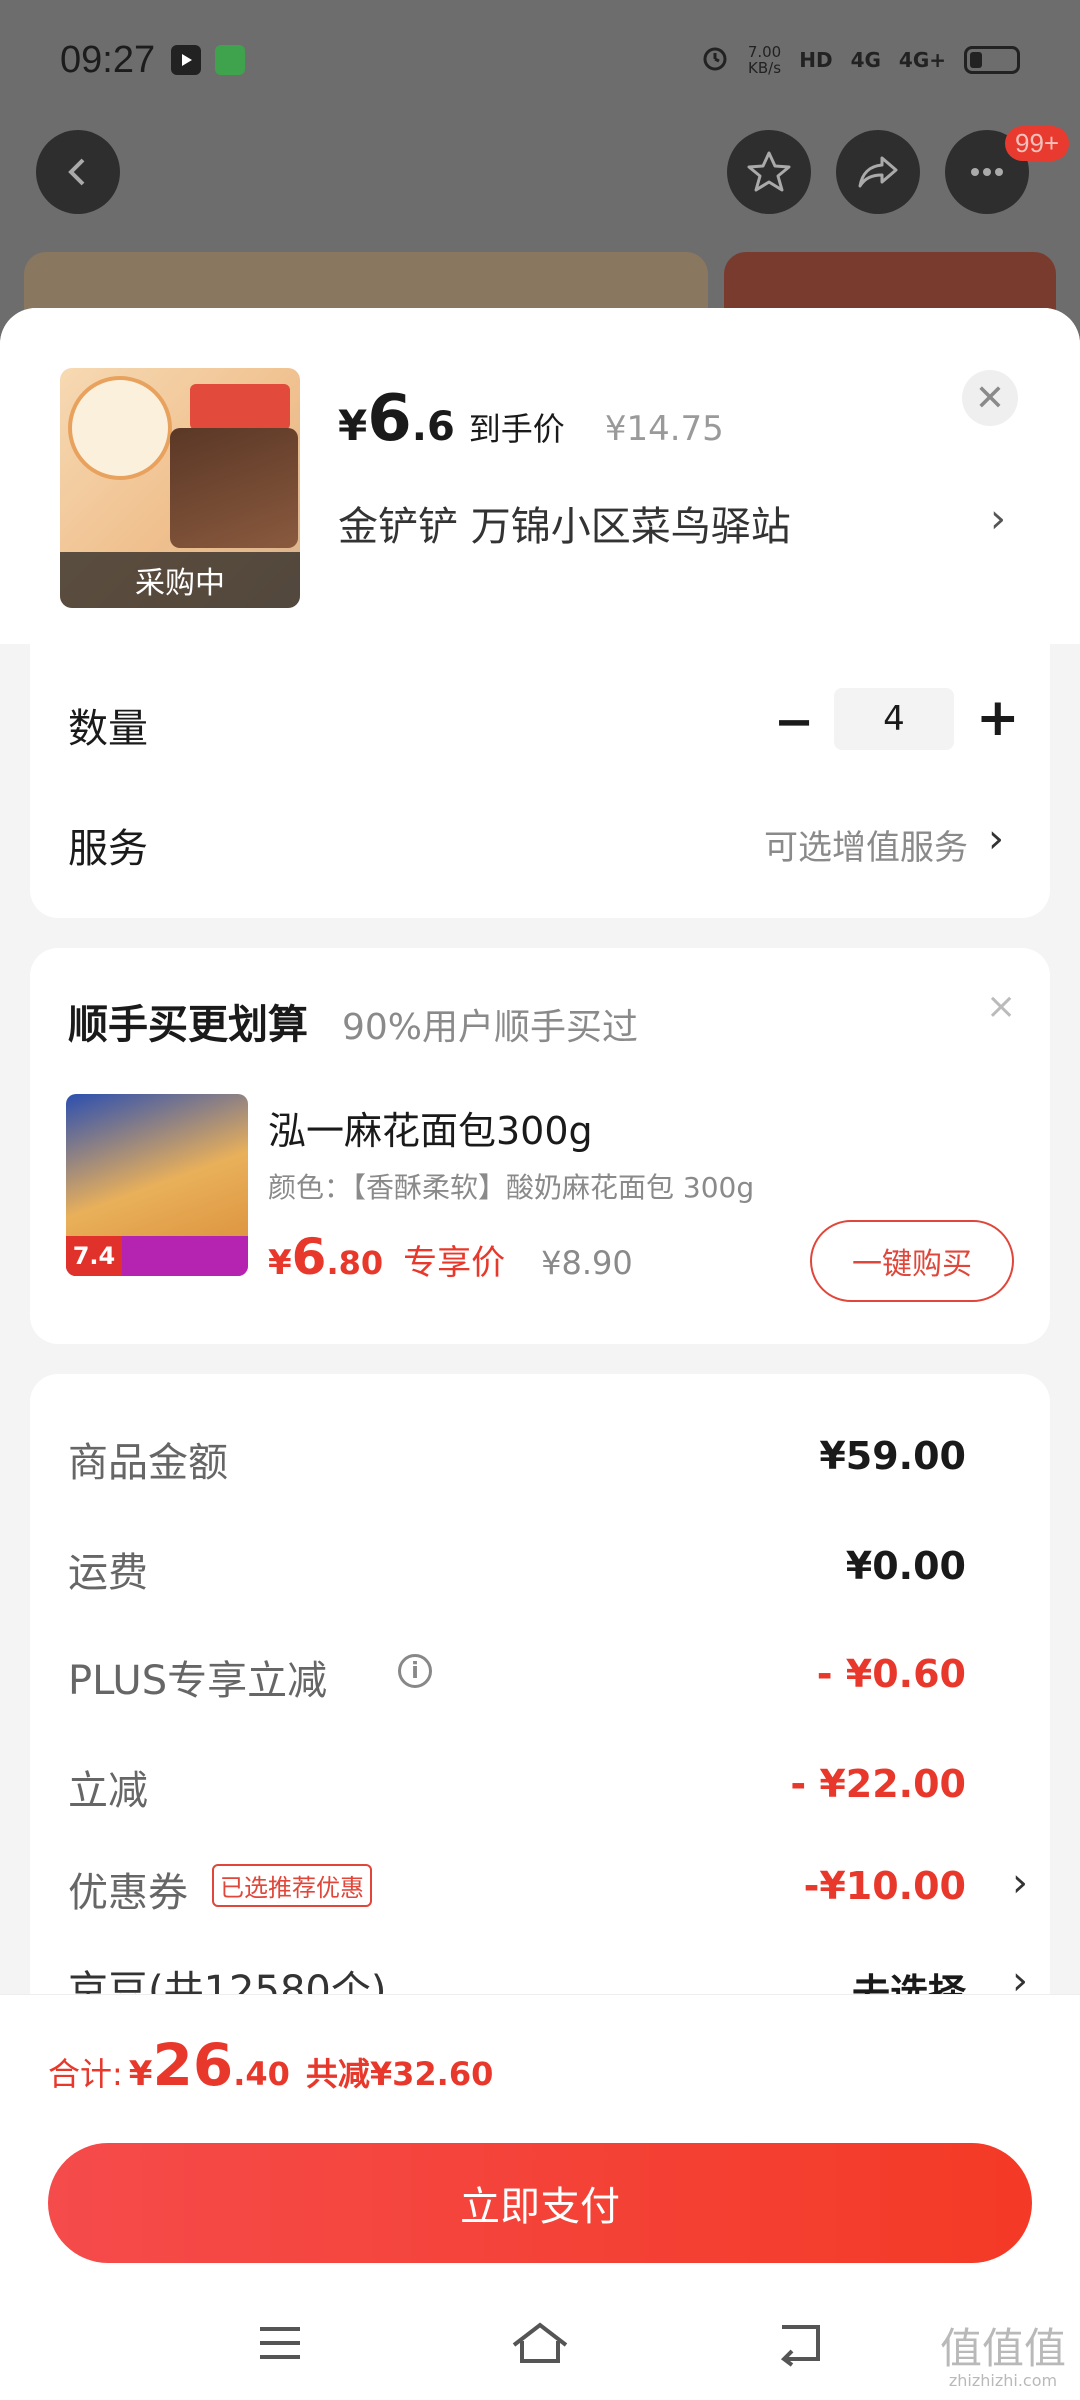  What do you see at coordinates (389, 419) in the screenshot?
I see `price-integer: 6` at bounding box center [389, 419].